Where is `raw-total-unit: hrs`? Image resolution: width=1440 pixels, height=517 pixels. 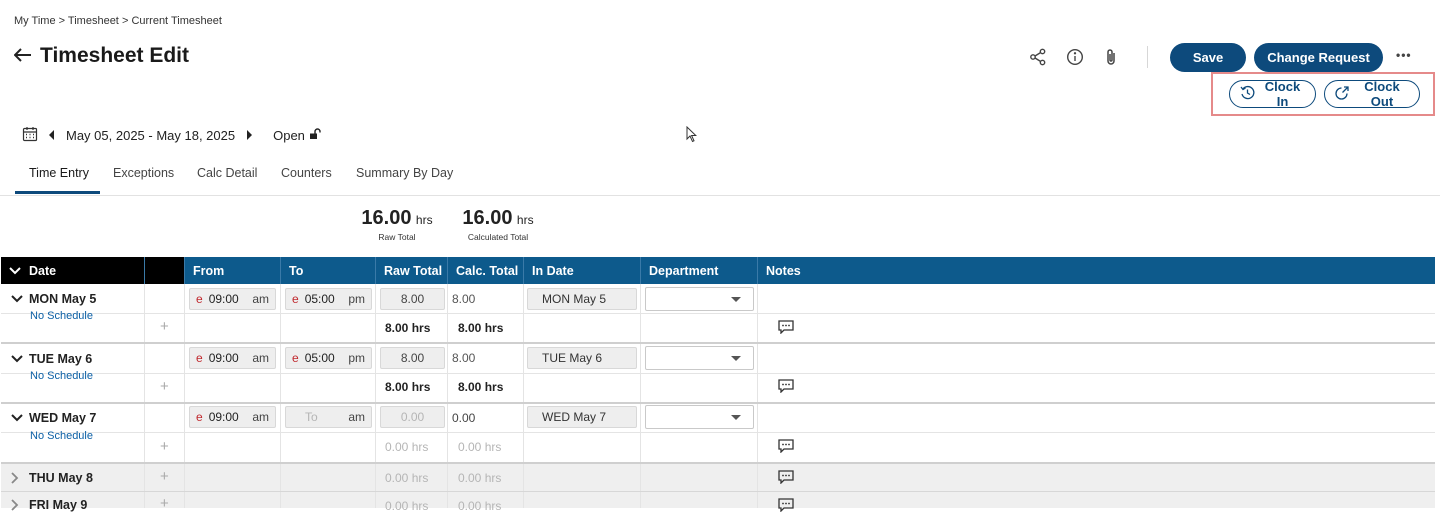 raw-total-unit: hrs is located at coordinates (424, 220).